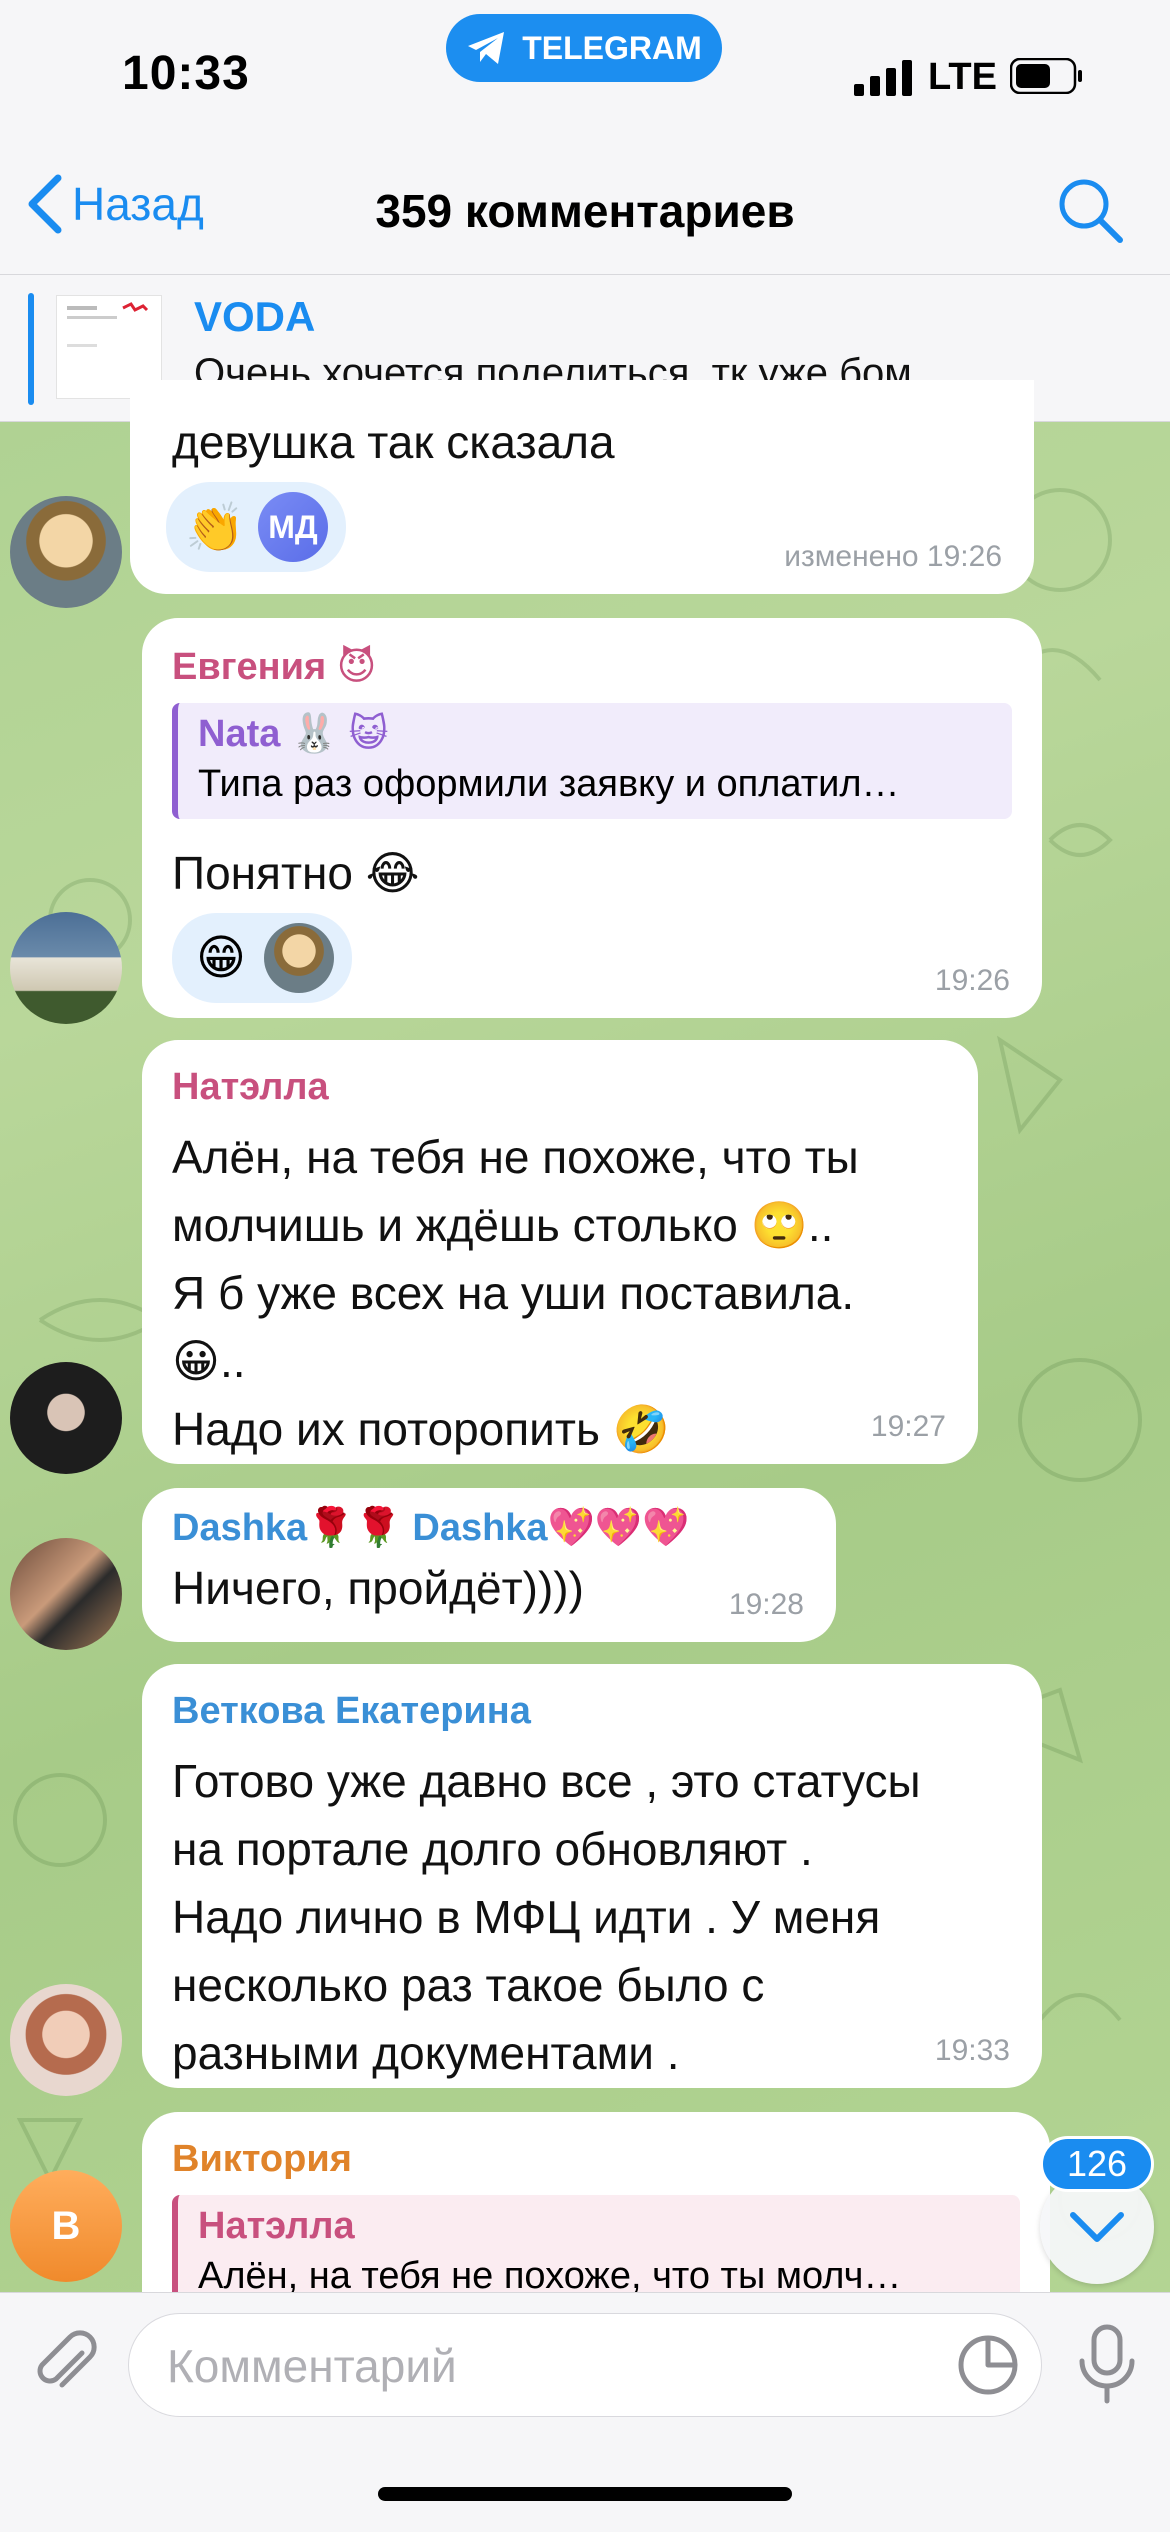 The width and height of the screenshot is (1170, 2532). What do you see at coordinates (503, 1225) in the screenshot?
I see `message-line: молчишь и ждёшь столько 🙄..` at bounding box center [503, 1225].